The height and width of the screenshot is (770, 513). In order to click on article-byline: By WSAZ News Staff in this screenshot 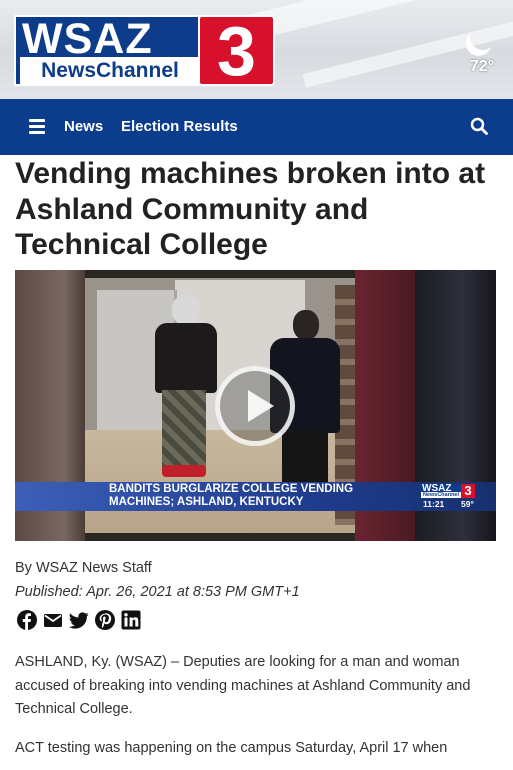, I will do `click(83, 568)`.